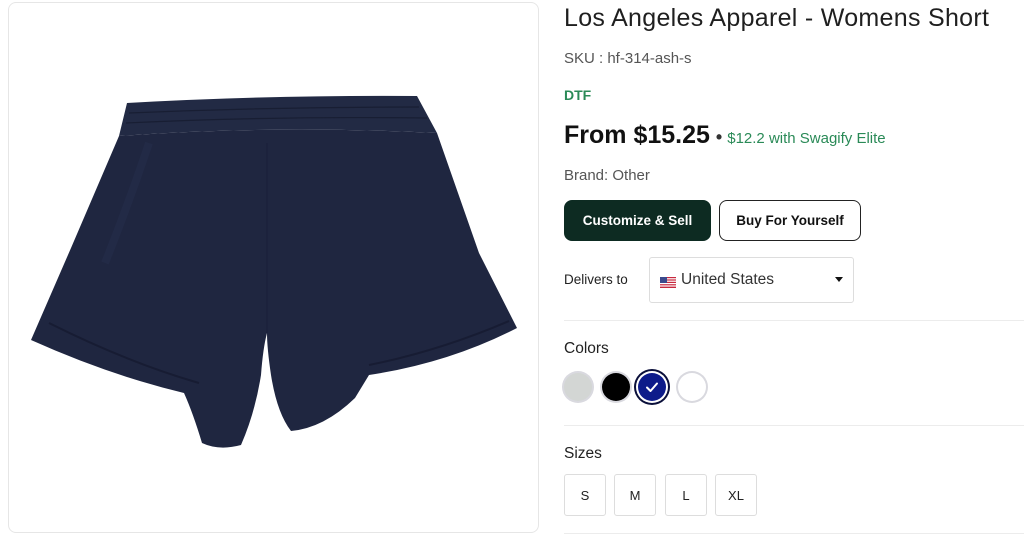 This screenshot has width=1024, height=543. I want to click on size-option-xl: XL, so click(736, 495).